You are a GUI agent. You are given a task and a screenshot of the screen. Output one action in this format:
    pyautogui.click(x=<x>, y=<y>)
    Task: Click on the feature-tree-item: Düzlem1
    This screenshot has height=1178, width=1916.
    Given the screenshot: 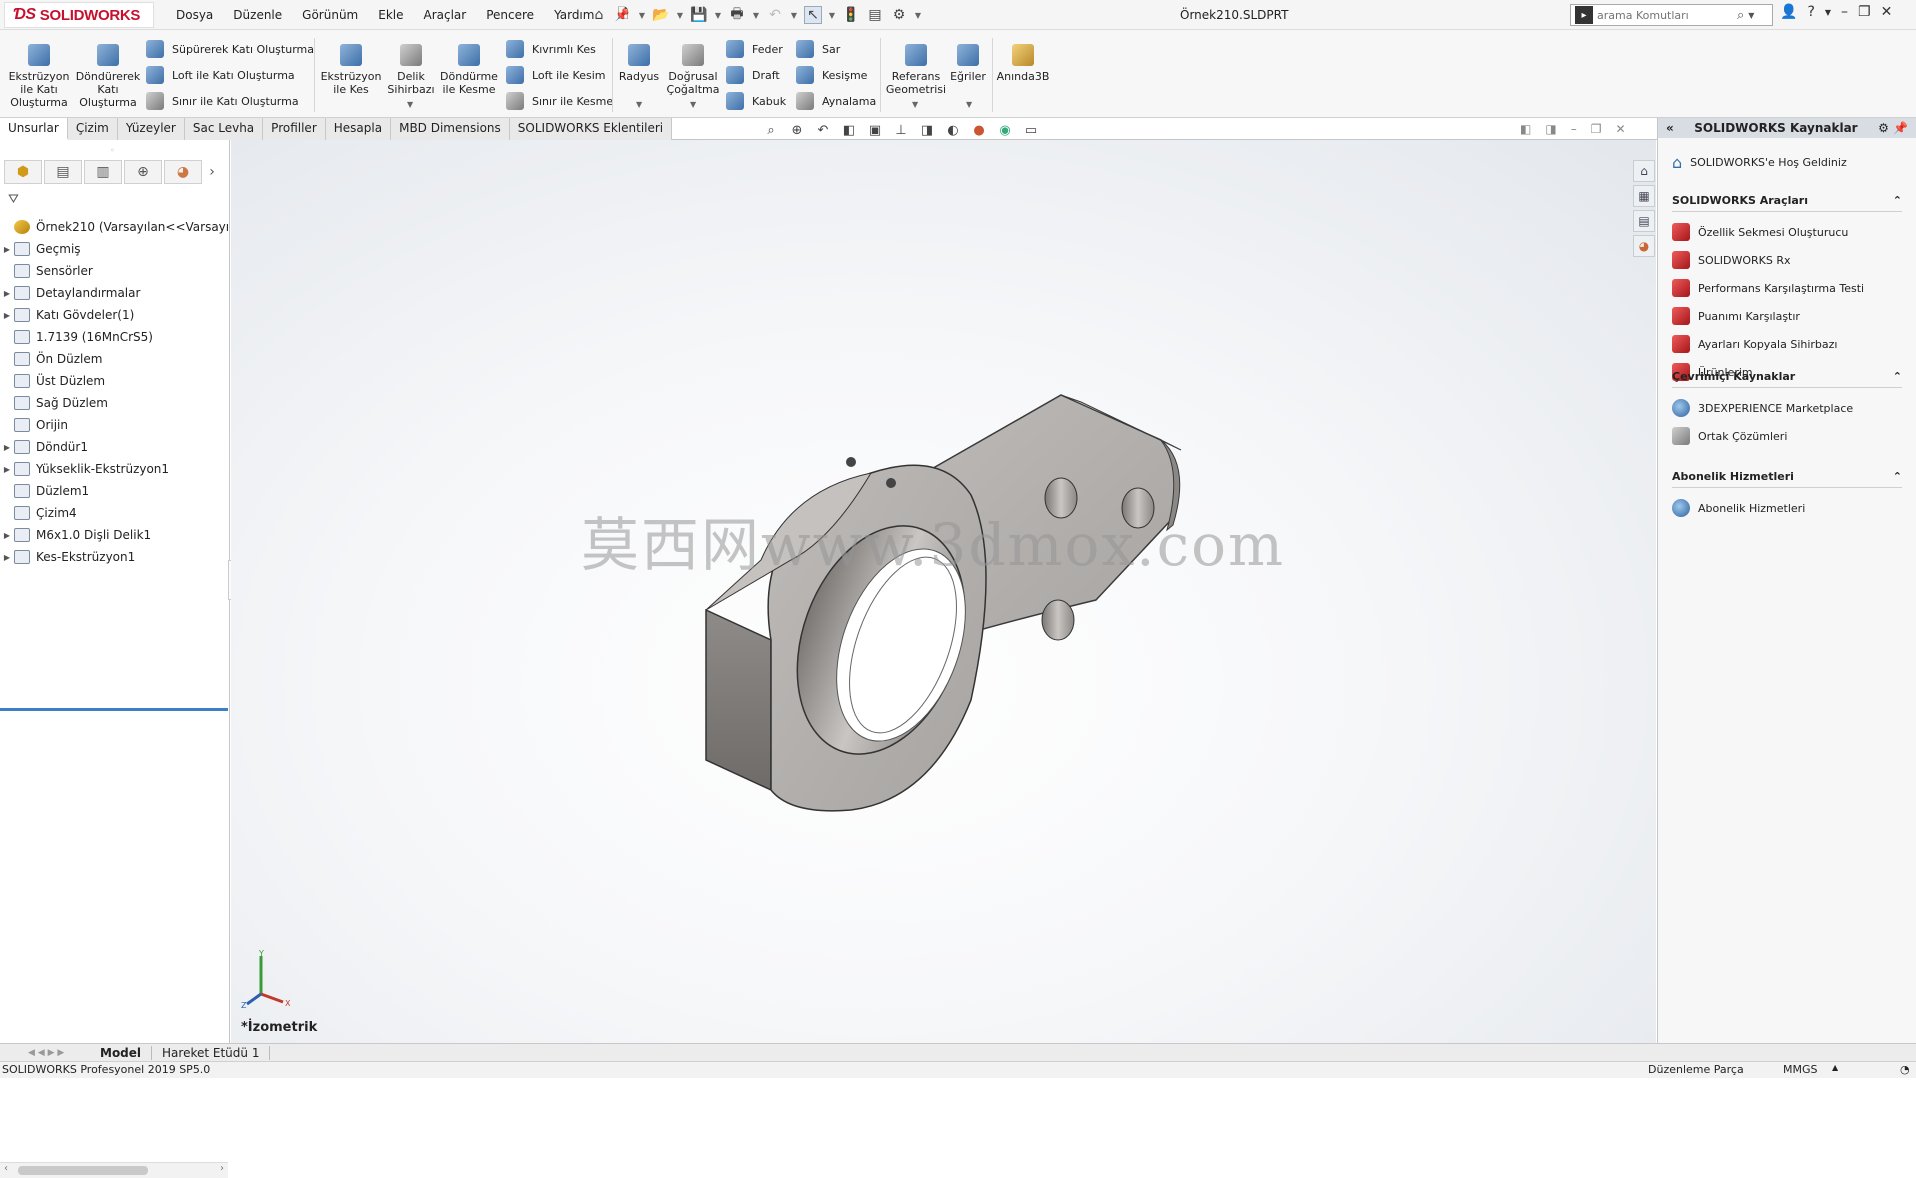 What is the action you would take?
    pyautogui.click(x=114, y=491)
    